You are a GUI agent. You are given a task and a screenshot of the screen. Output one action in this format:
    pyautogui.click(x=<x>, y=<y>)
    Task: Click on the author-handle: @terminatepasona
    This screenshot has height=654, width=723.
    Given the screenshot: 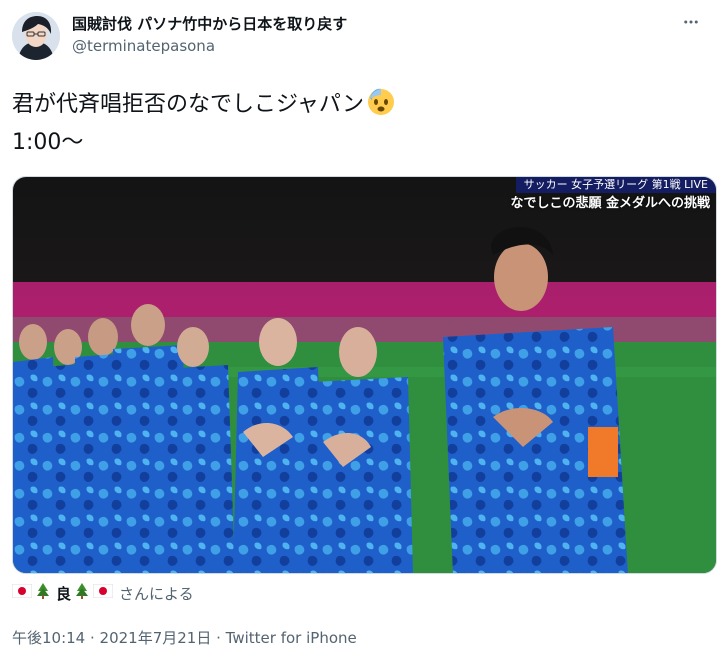 What is the action you would take?
    pyautogui.click(x=143, y=46)
    